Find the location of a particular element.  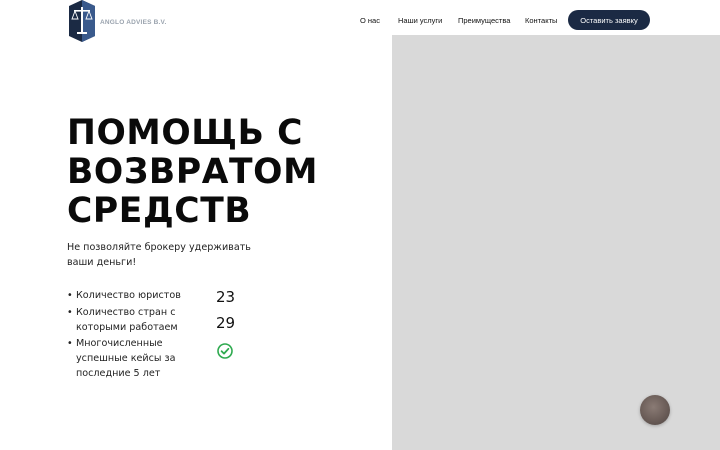

nav-link-advantages: Преимущества is located at coordinates (484, 20).